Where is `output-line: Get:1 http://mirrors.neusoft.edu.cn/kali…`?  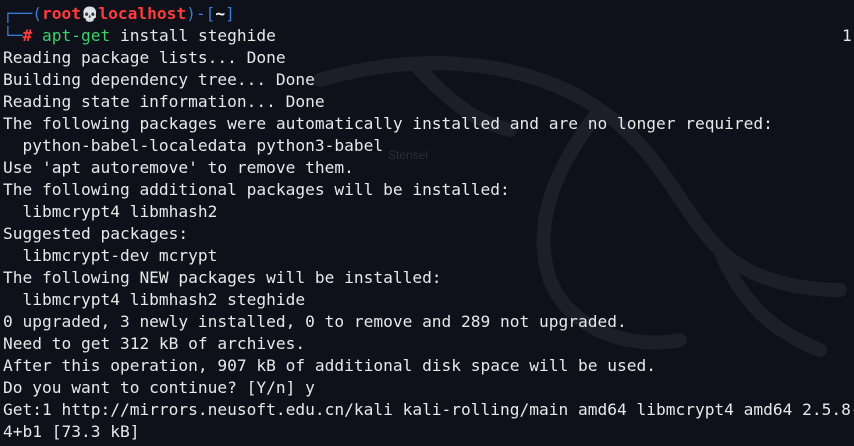
output-line: Get:1 http://mirrors.neusoft.edu.cn/kali… is located at coordinates (428, 409).